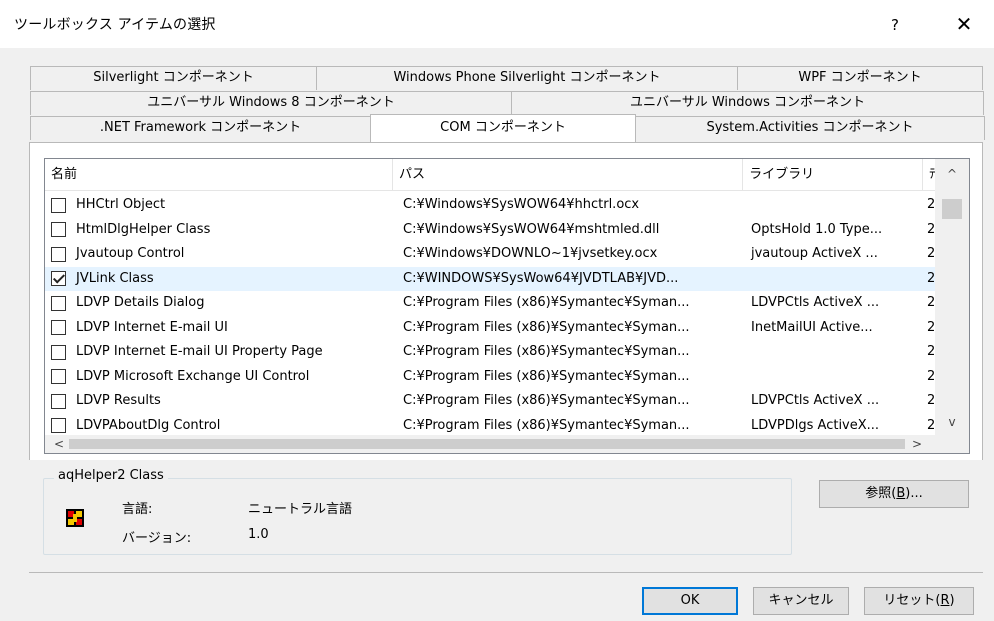 Image resolution: width=994 pixels, height=621 pixels. I want to click on selected-component-title: aqHelper2 Class, so click(111, 475).